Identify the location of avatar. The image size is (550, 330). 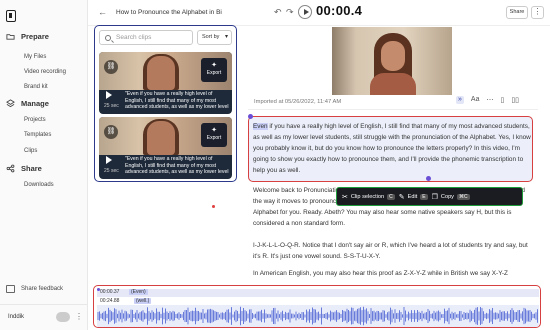
(63, 317).